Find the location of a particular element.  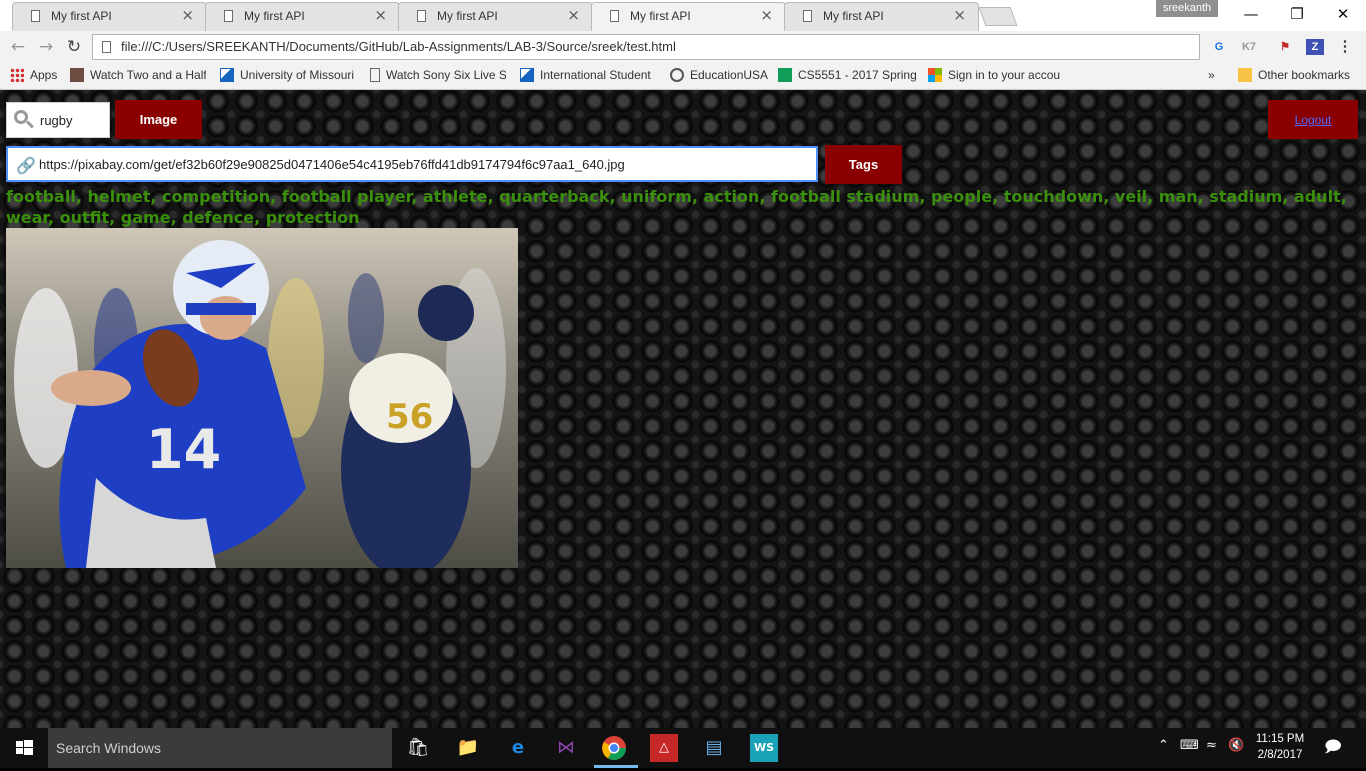

chrome-logo is located at coordinates (614, 748).